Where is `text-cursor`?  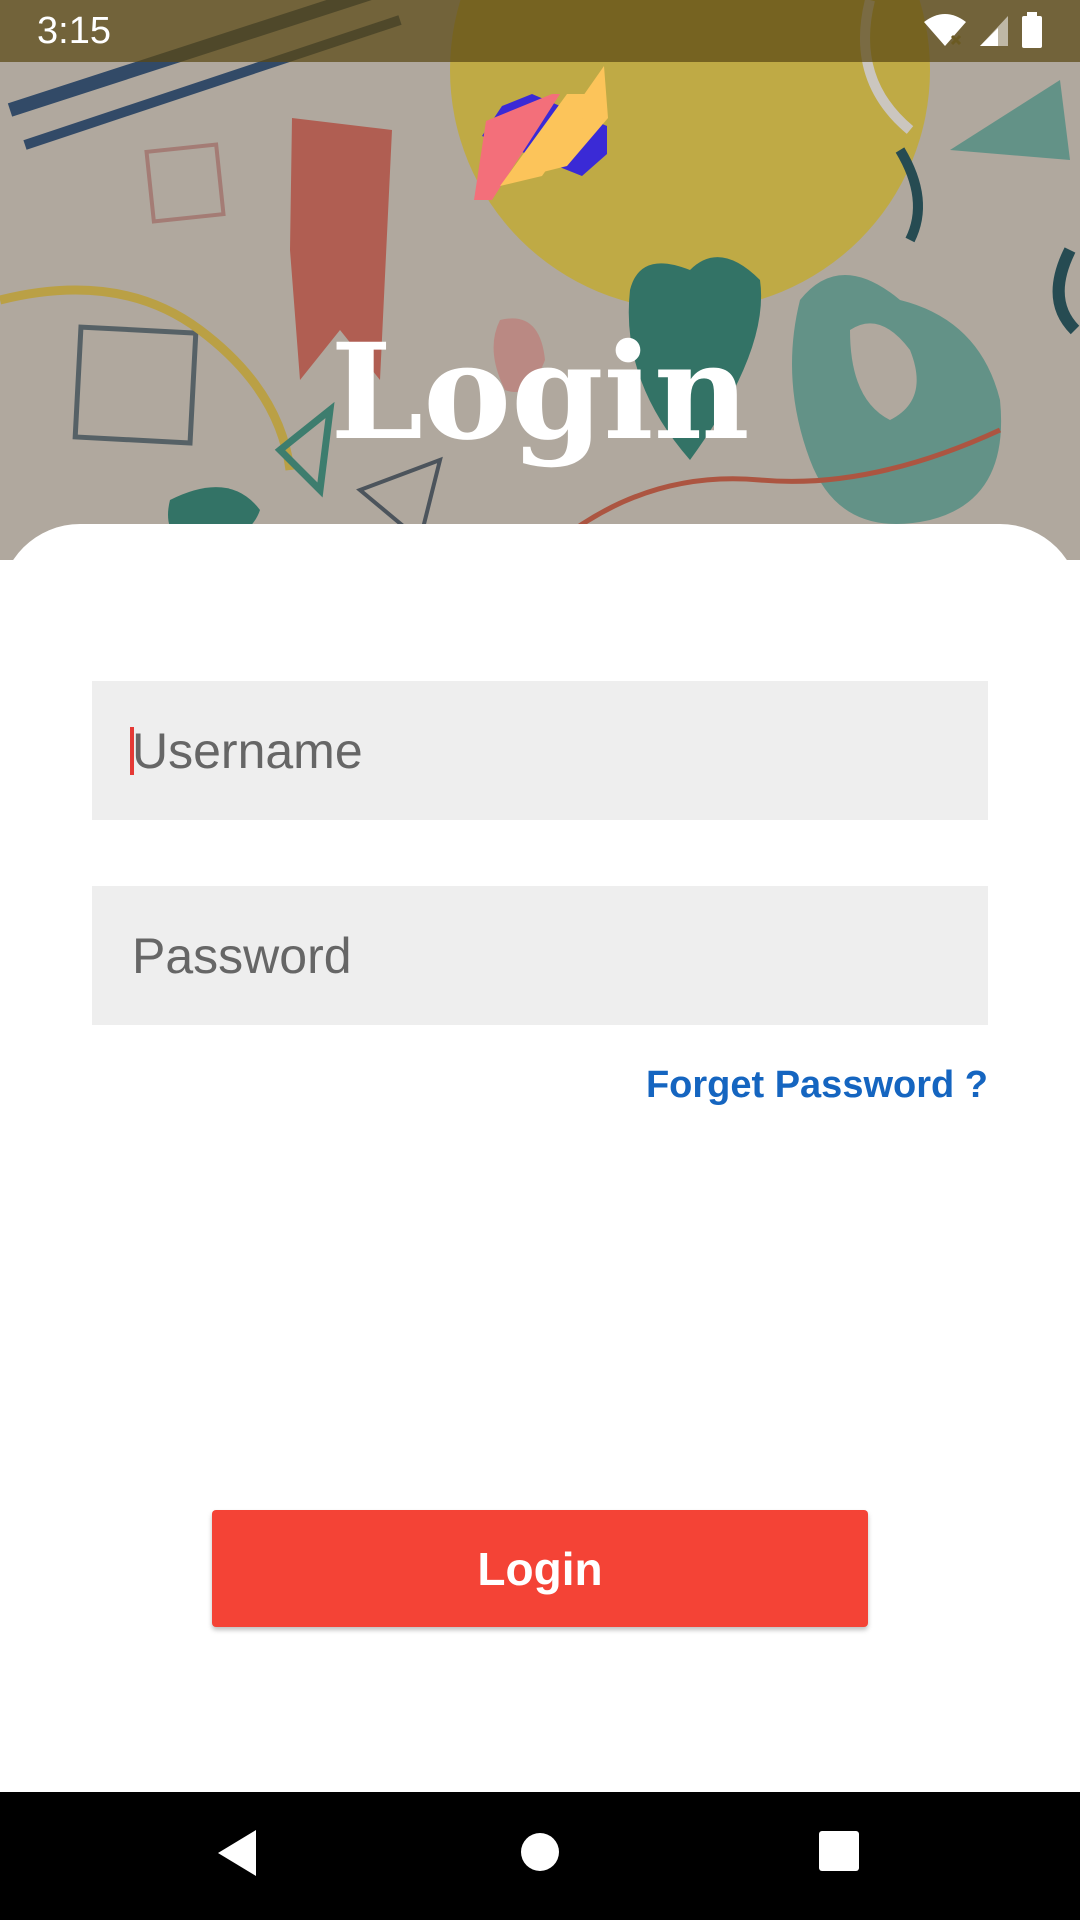 text-cursor is located at coordinates (132, 751).